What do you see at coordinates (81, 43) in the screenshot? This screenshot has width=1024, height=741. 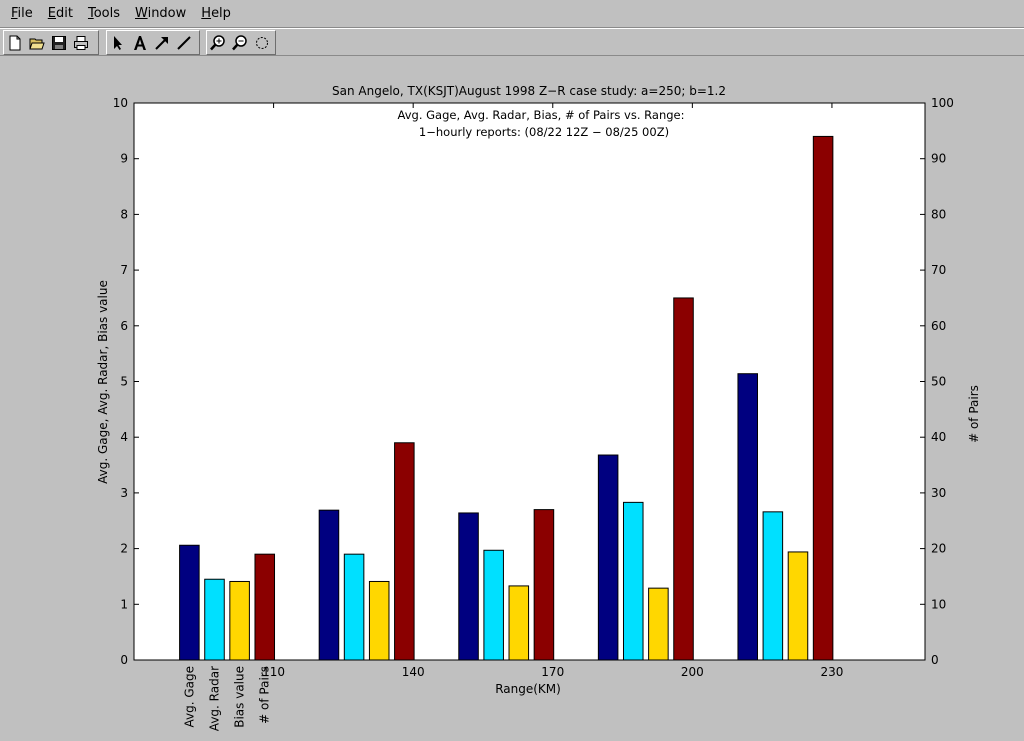 I see `print-icon` at bounding box center [81, 43].